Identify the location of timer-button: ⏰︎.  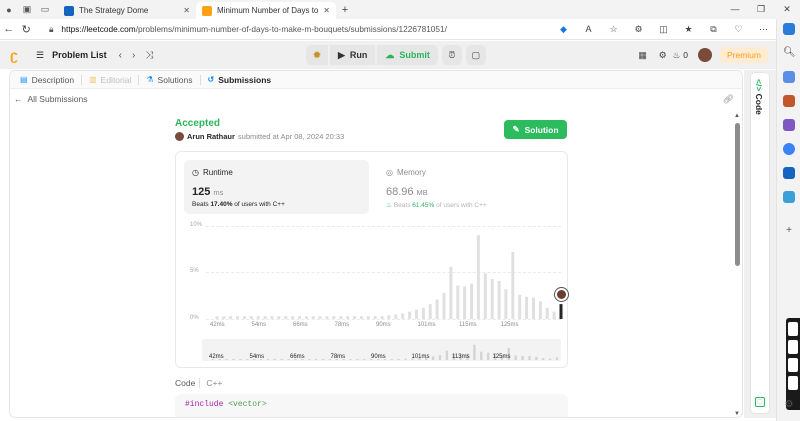
(451, 55).